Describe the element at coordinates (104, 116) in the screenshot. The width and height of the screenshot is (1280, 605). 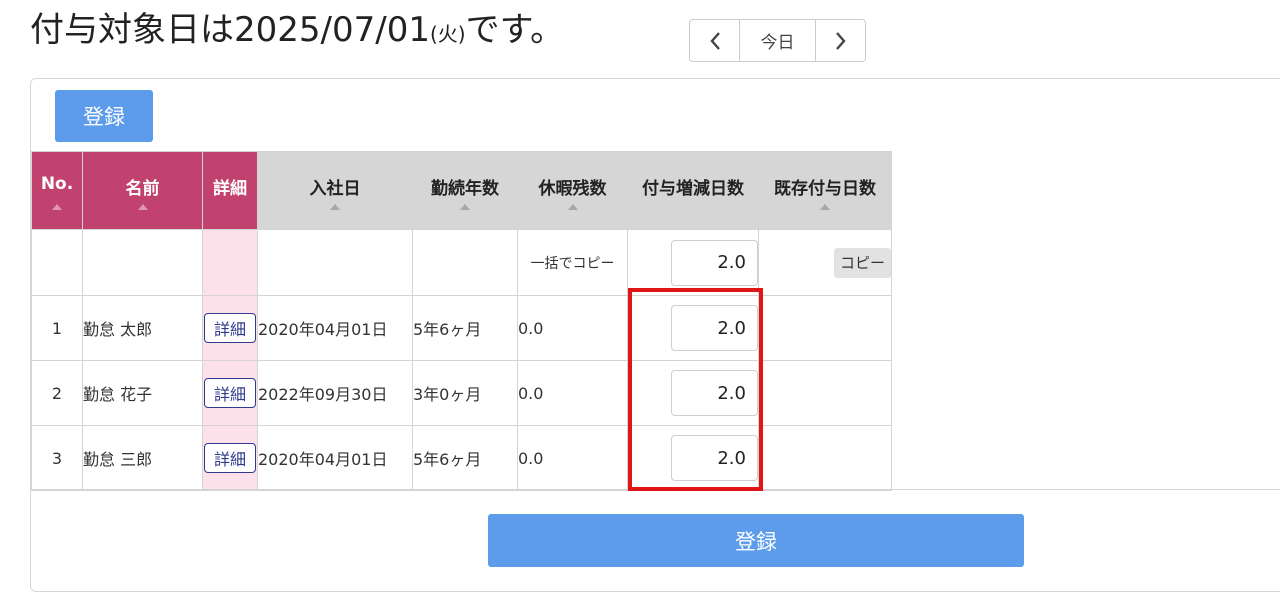
I see `register-button-top: 登録` at that location.